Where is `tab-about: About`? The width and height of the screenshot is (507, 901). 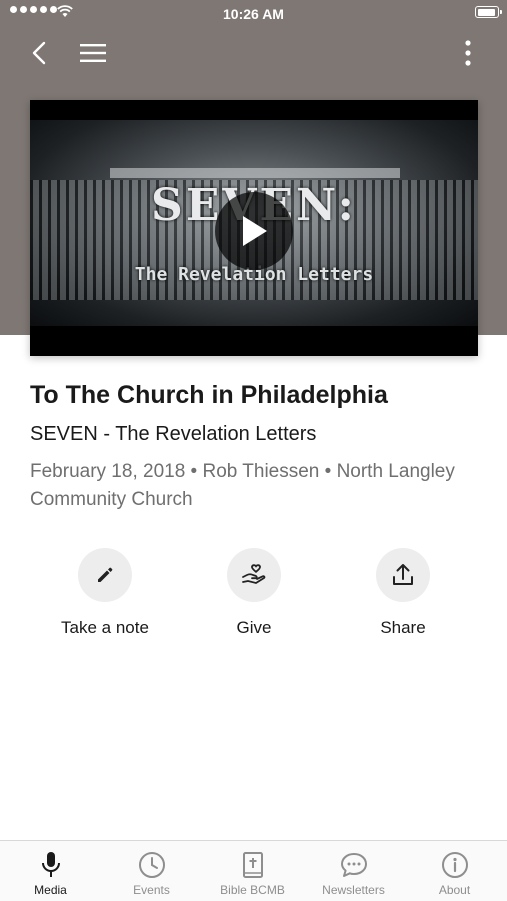
tab-about: About is located at coordinates (454, 871).